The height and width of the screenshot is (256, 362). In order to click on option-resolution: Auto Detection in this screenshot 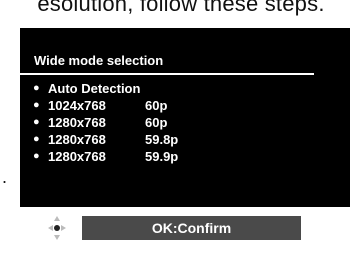, I will do `click(94, 88)`.